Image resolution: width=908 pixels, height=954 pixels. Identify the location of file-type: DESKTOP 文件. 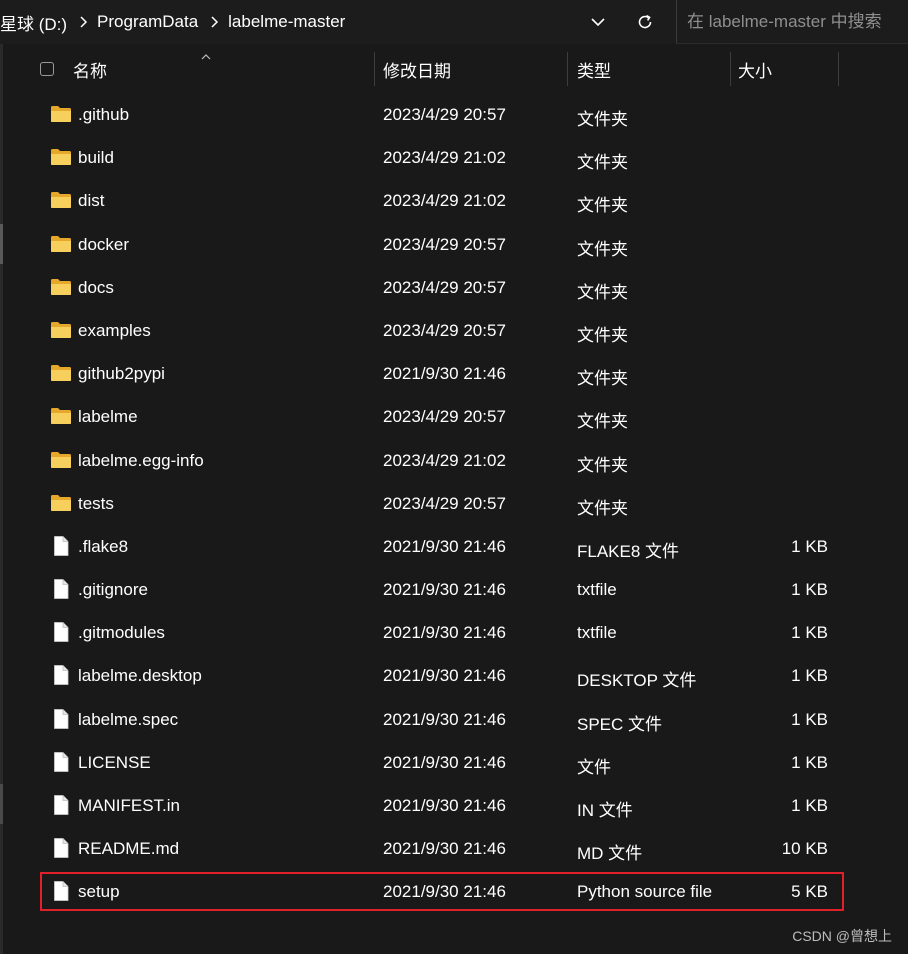
(637, 681).